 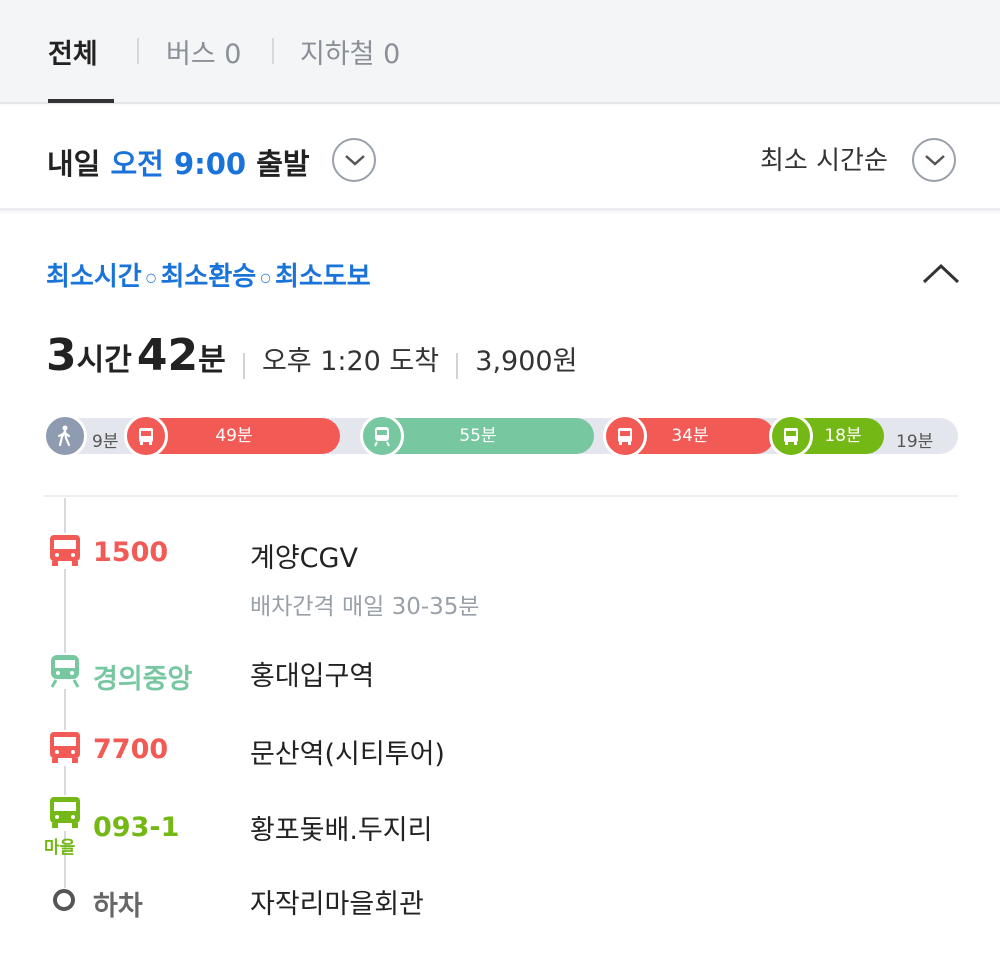 I want to click on route-tag: 최소시간, so click(x=94, y=277).